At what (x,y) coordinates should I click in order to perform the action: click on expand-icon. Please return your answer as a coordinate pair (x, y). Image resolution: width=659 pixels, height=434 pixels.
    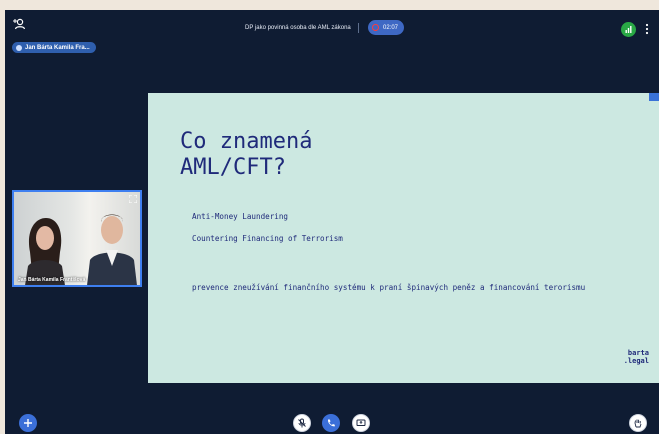
    Looking at the image, I should click on (133, 199).